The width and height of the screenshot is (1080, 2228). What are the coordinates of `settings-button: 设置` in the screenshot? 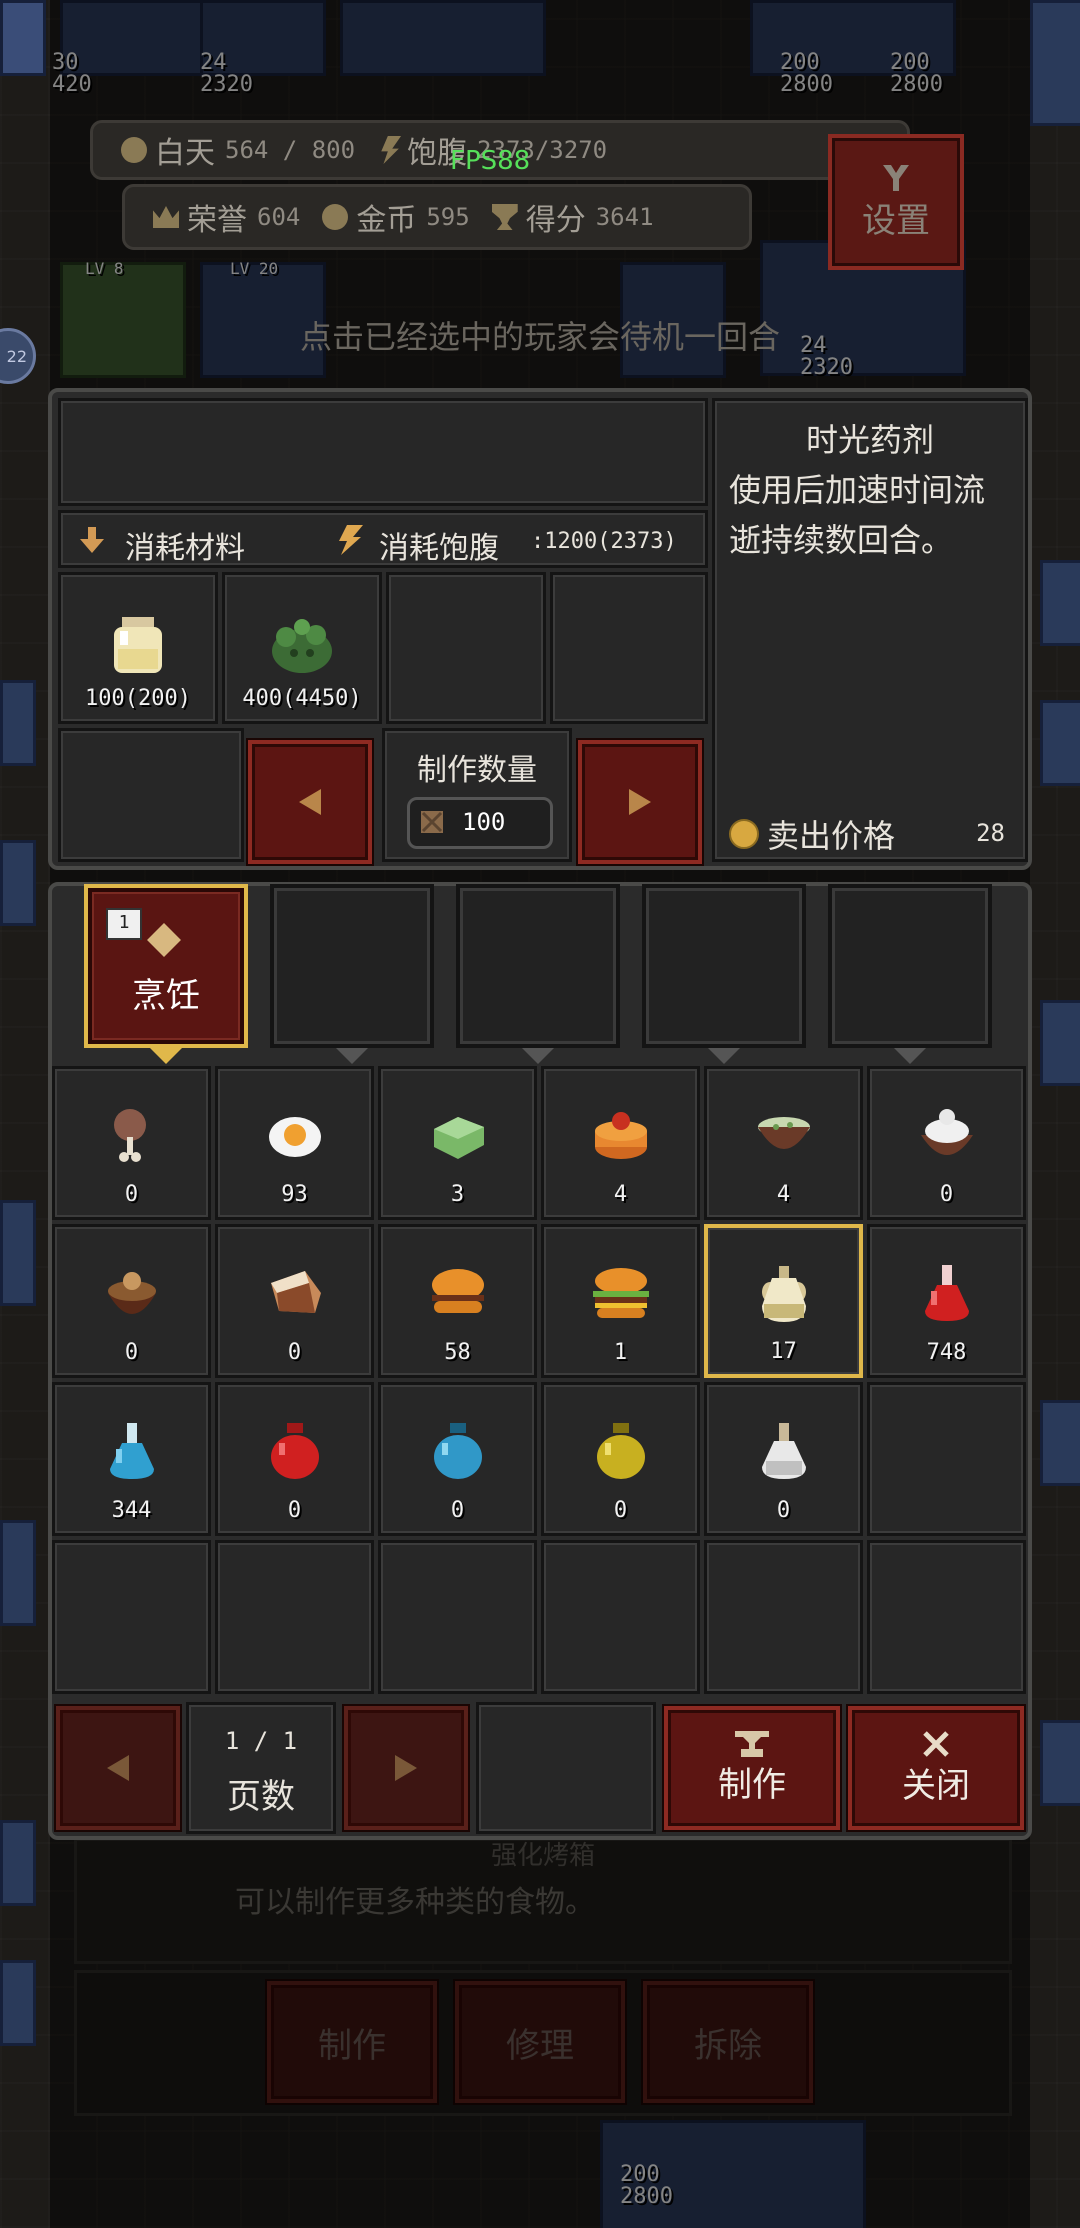 It's located at (896, 202).